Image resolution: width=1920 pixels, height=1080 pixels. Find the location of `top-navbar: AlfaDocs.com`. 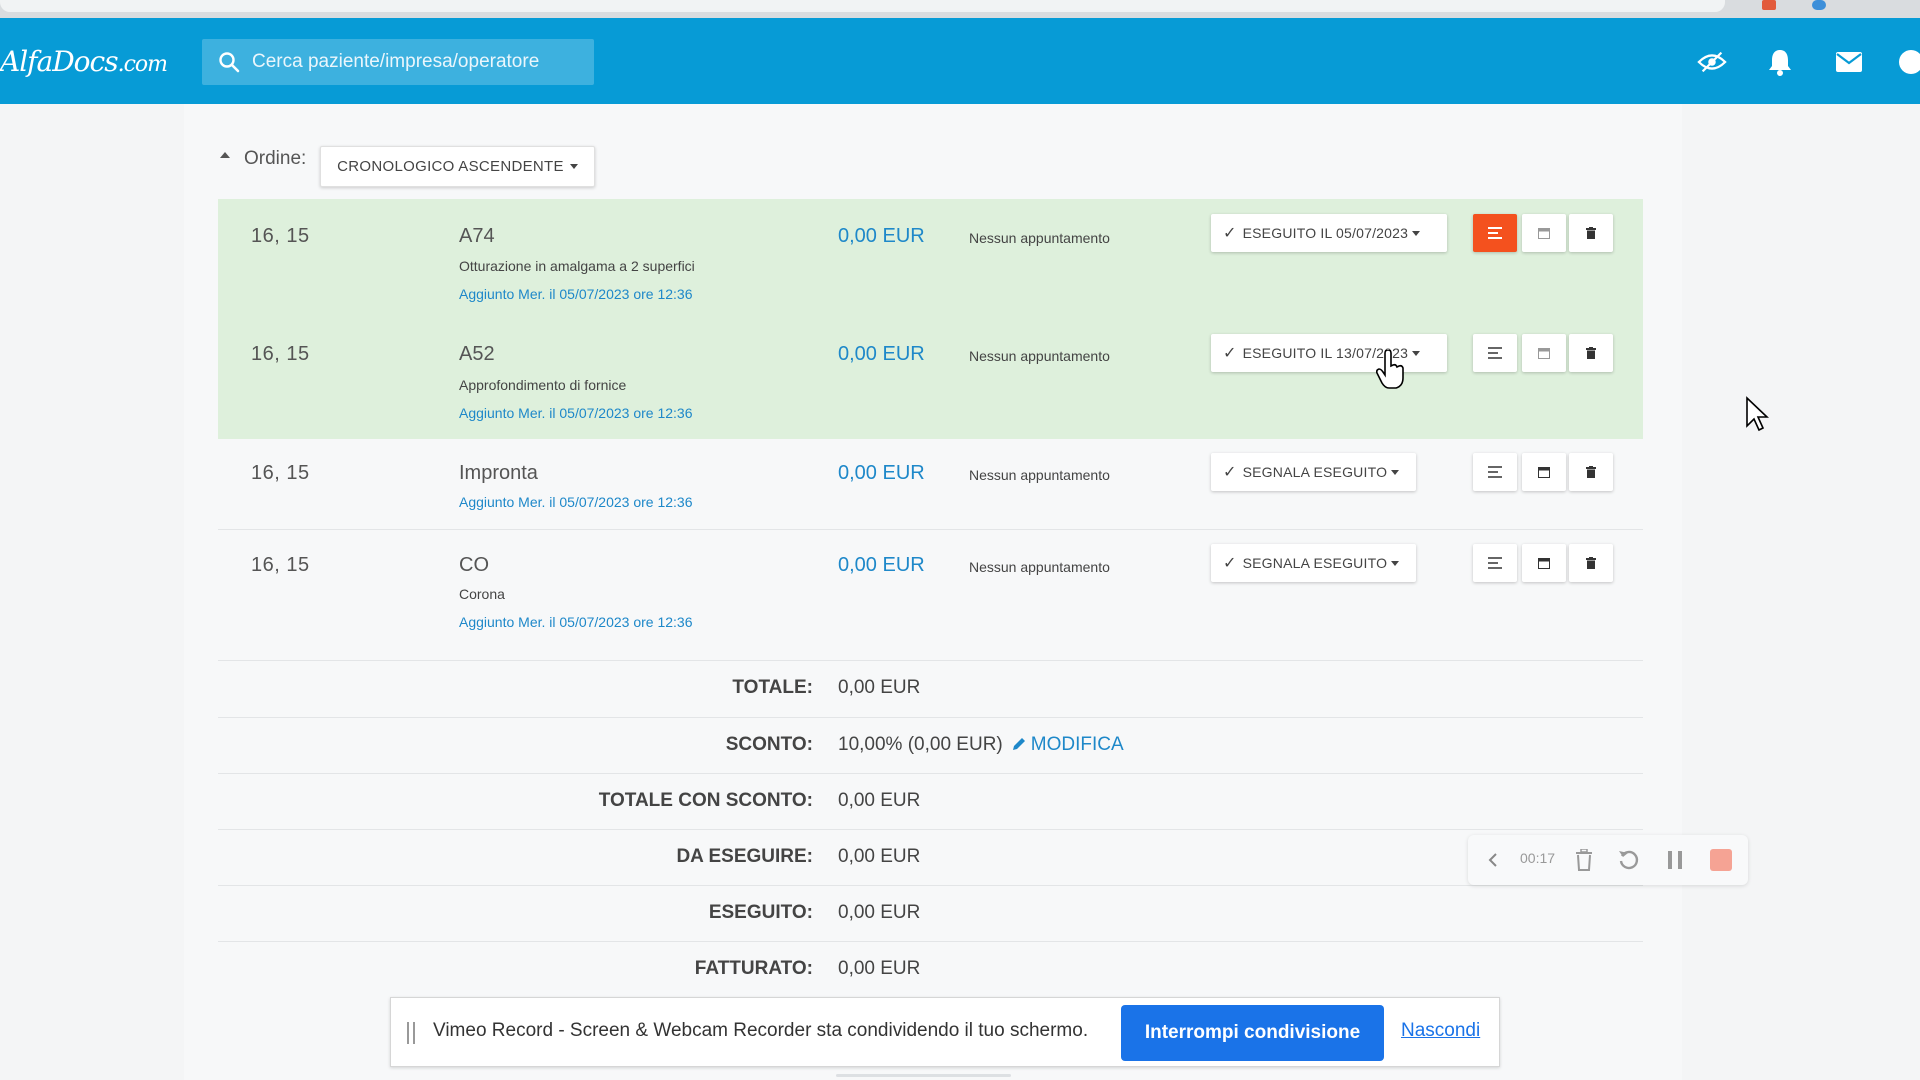

top-navbar: AlfaDocs.com is located at coordinates (960, 61).